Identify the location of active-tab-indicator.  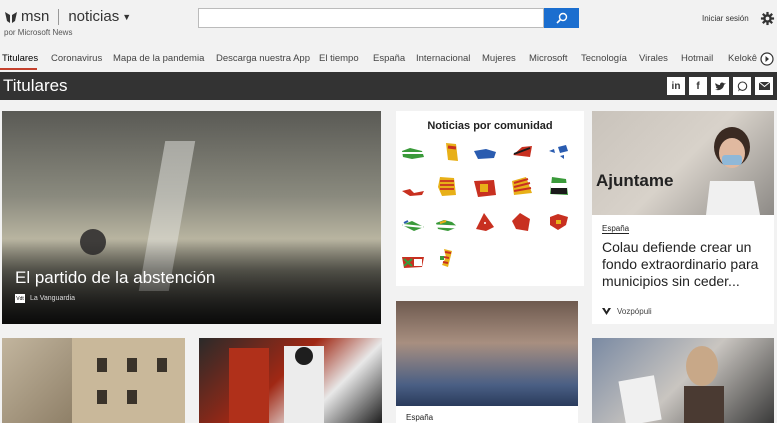
(18, 69).